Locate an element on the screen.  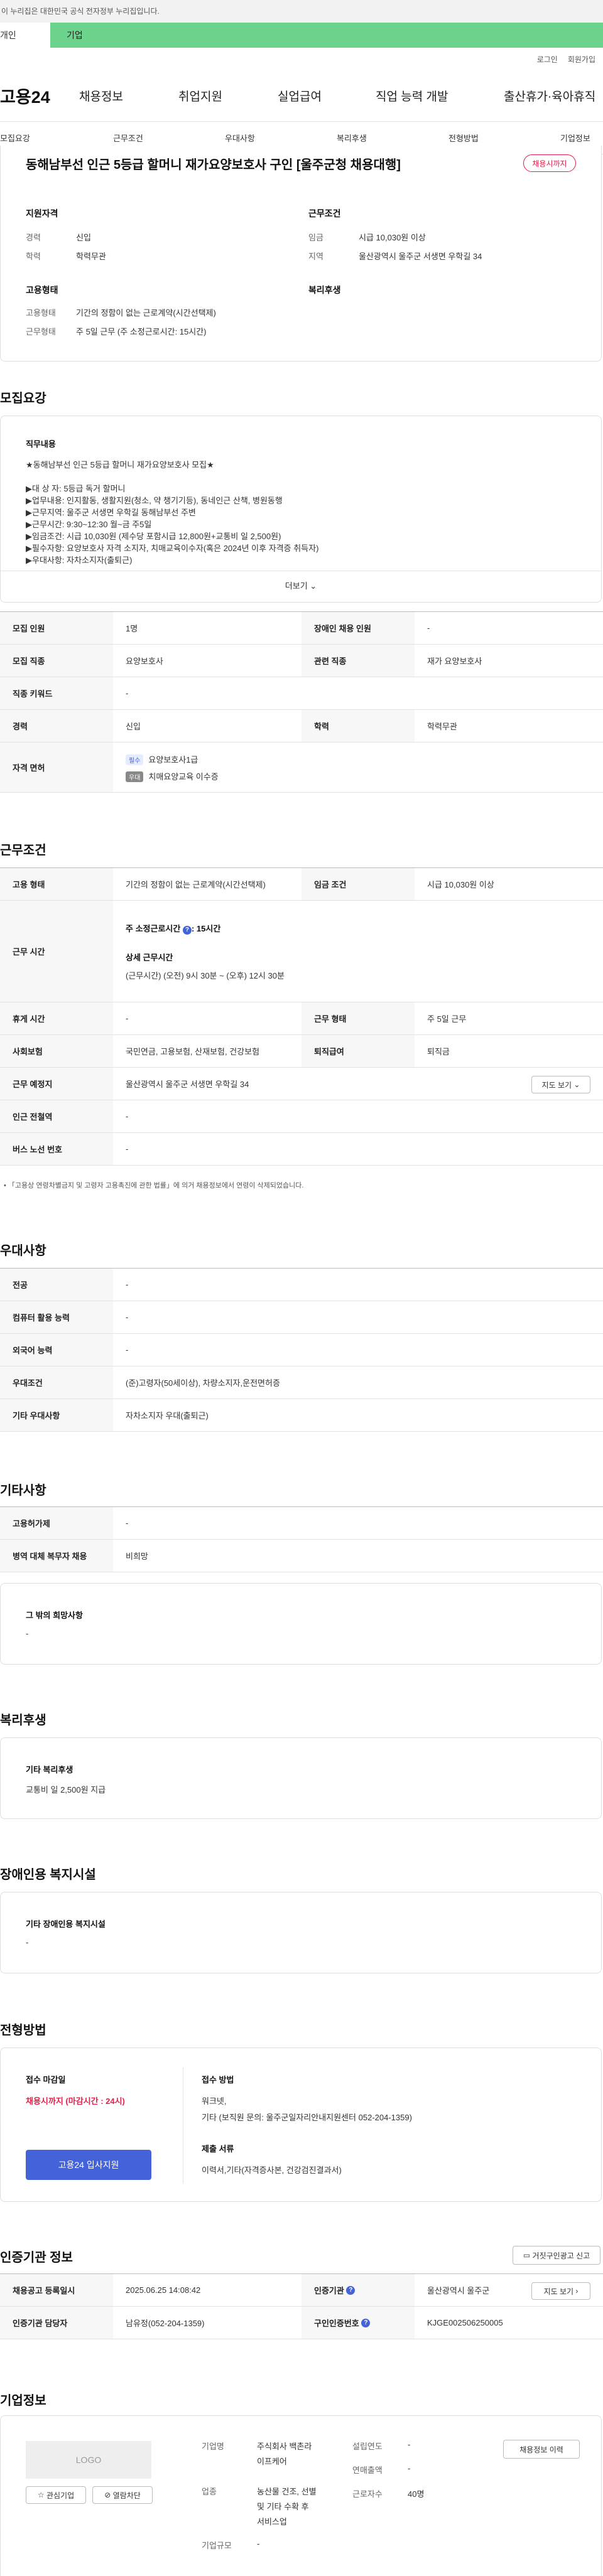
worktype-value: 주 5일 근무 (주 소정근로시간: 15시간) is located at coordinates (142, 332).